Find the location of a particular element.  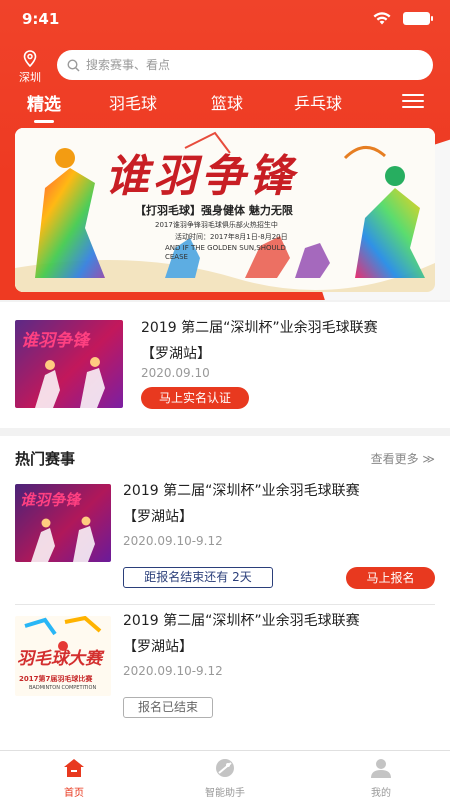

location-selector: 深圳 is located at coordinates (30, 67).